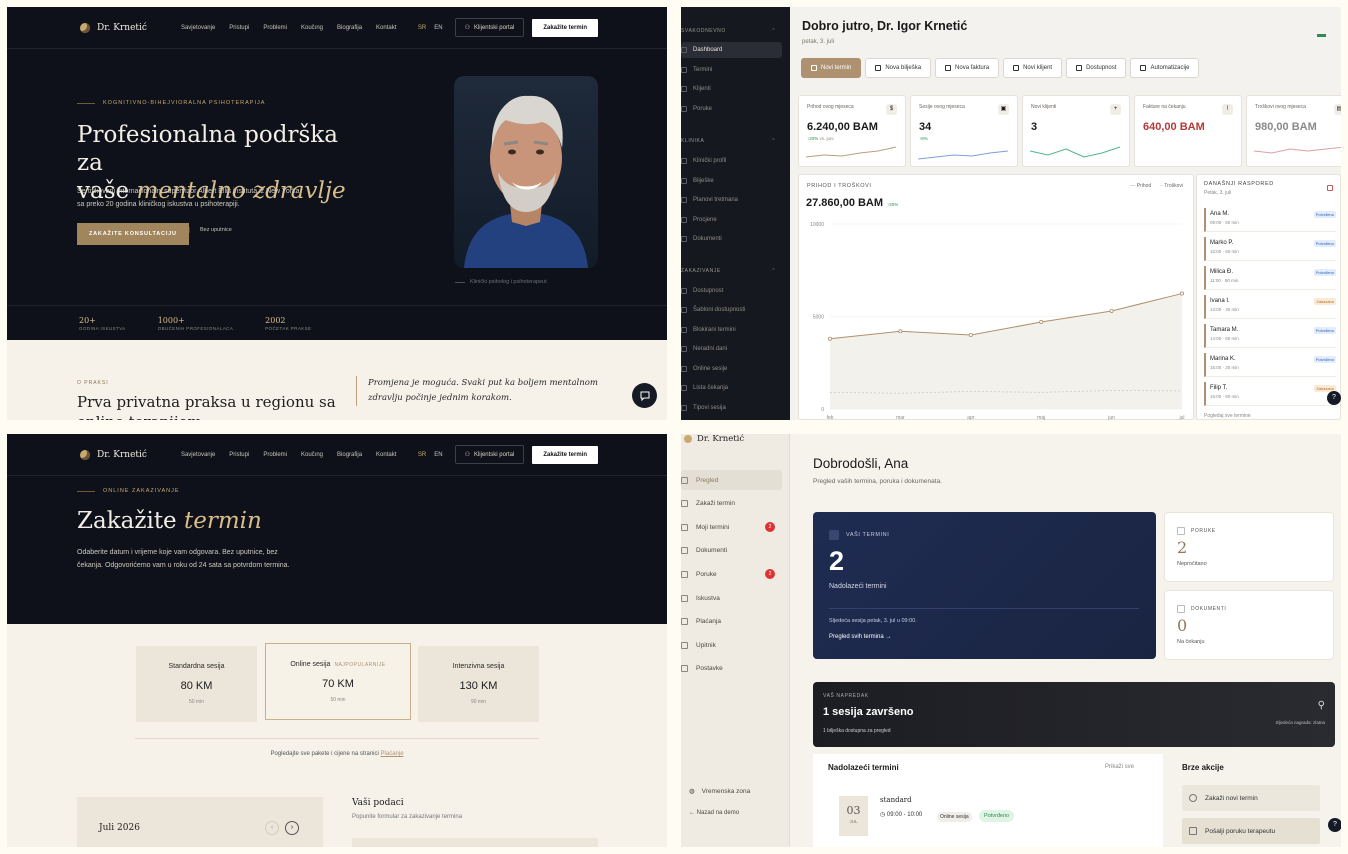 This screenshot has height=854, width=1348. I want to click on all-appointments-link: Pogledaj sve termine, so click(1227, 416).